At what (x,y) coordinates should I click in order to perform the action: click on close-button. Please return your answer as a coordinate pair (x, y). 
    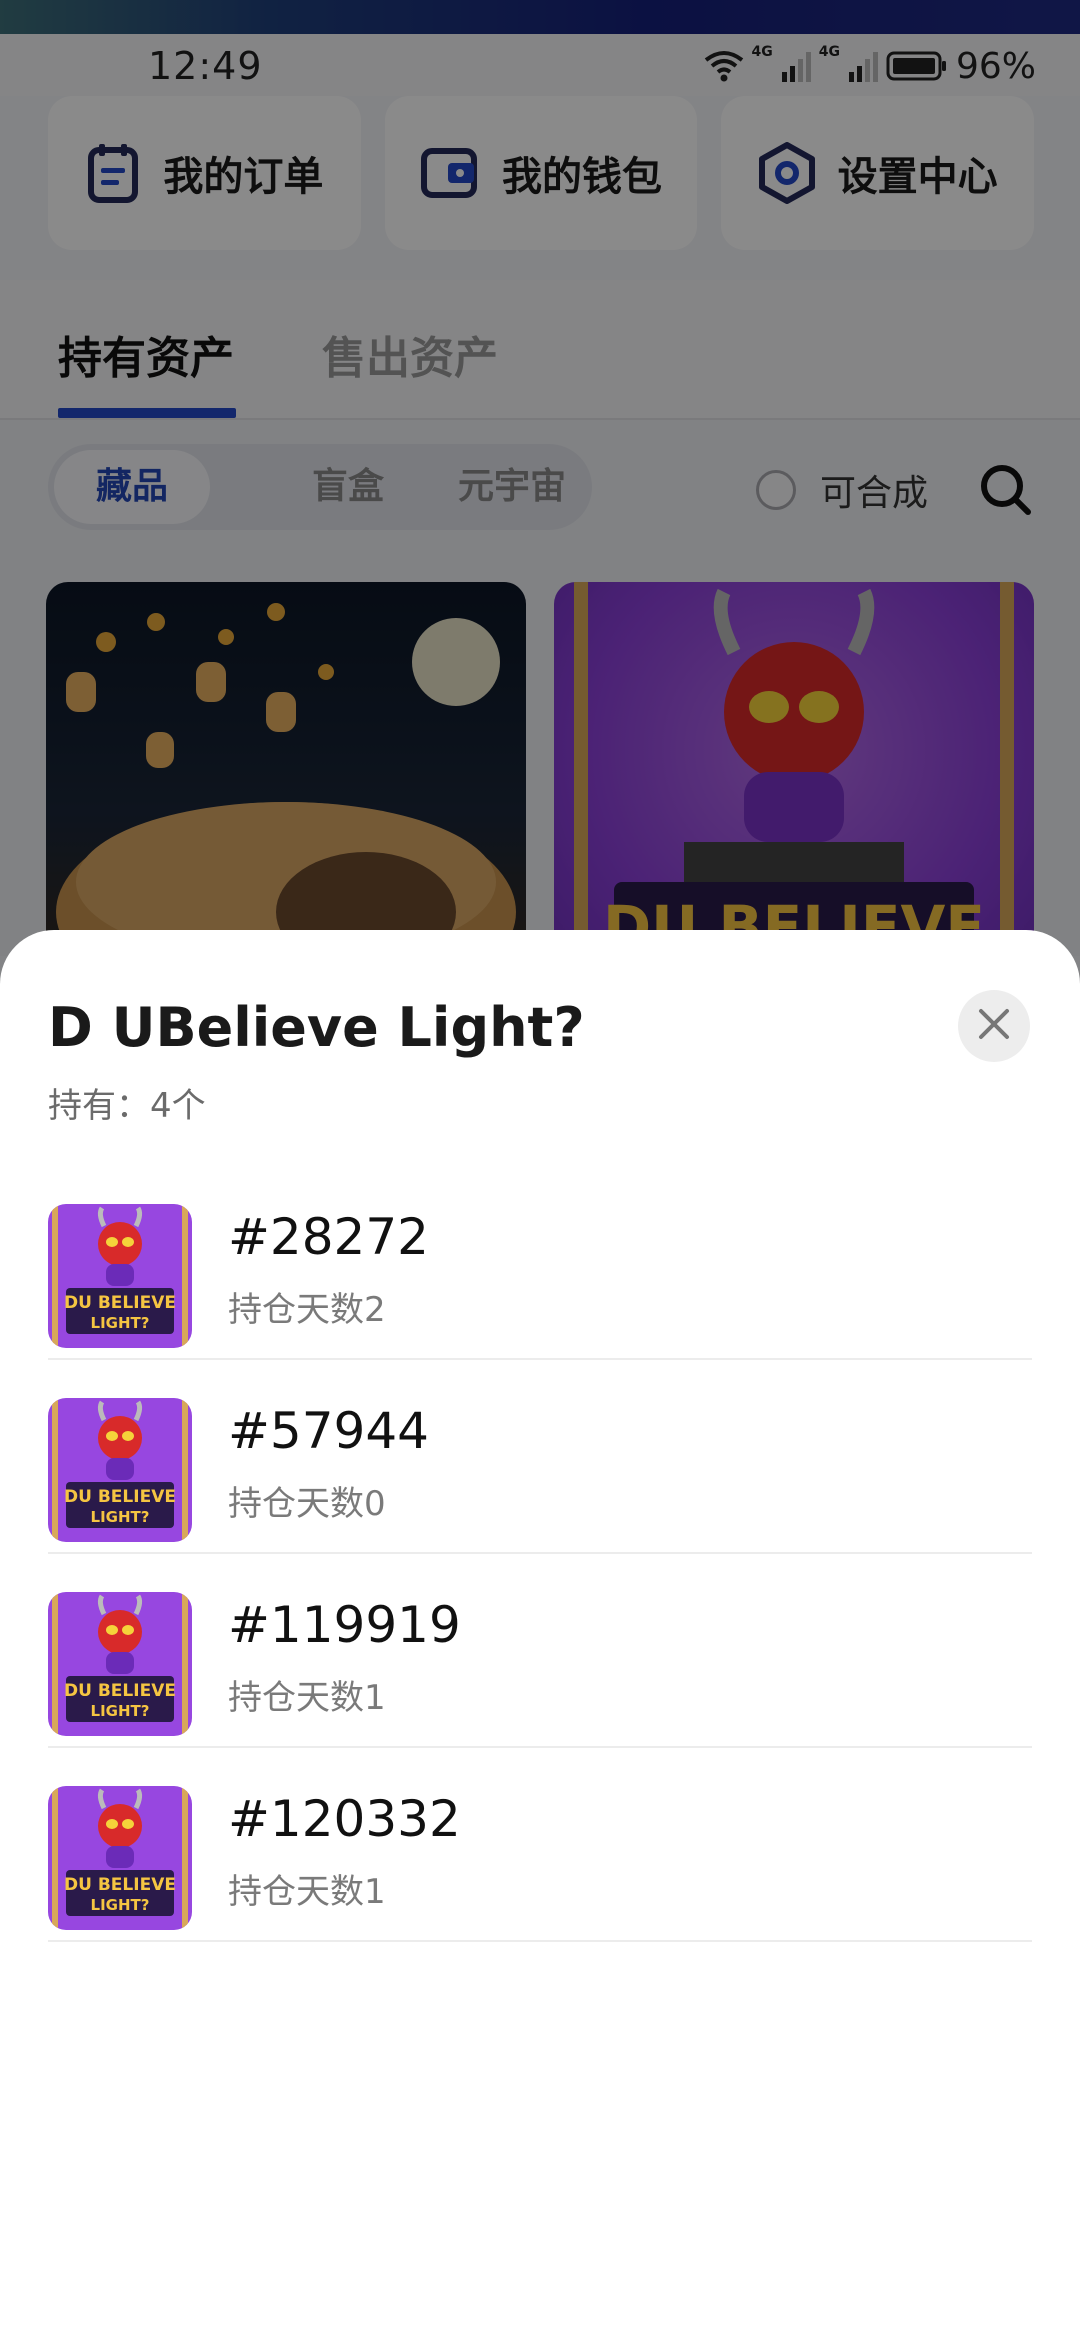
    Looking at the image, I should click on (994, 1026).